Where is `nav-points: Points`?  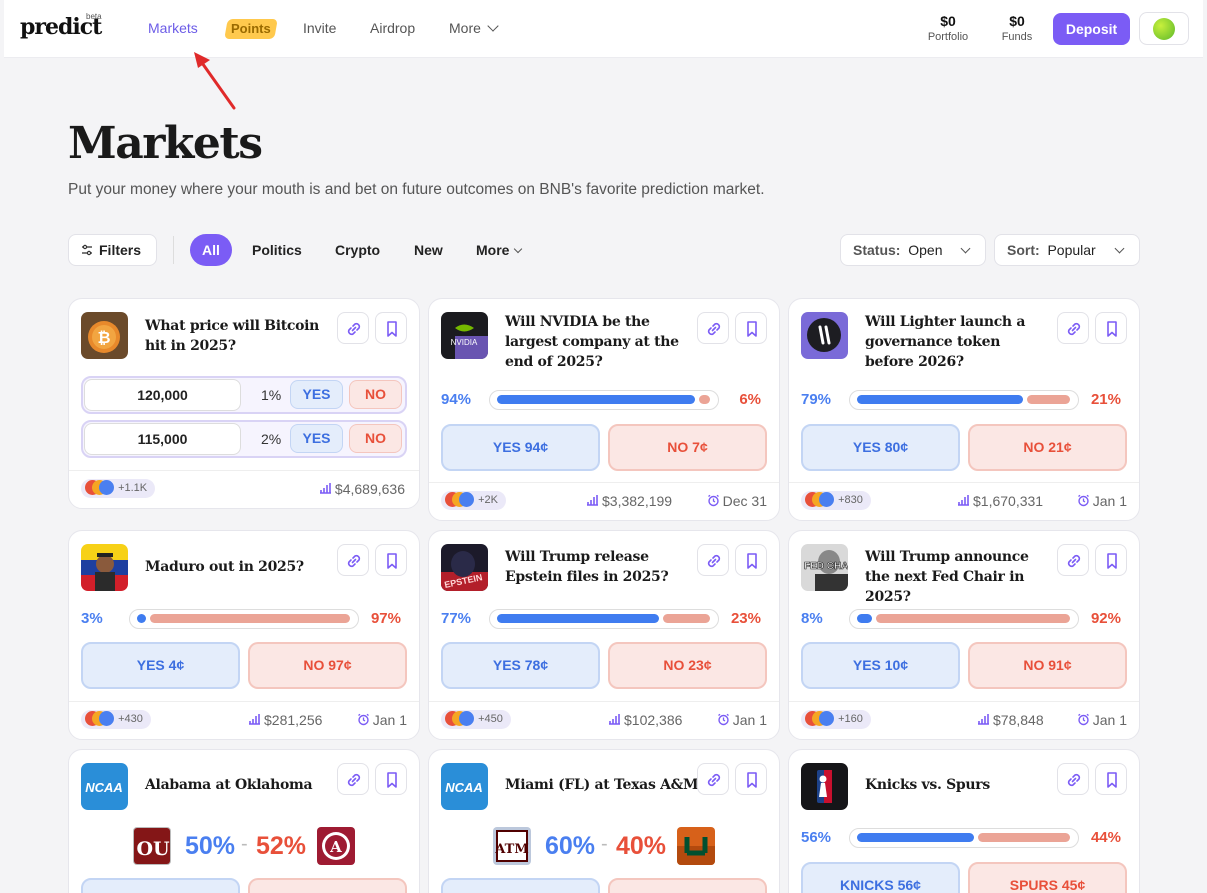 nav-points: Points is located at coordinates (251, 29).